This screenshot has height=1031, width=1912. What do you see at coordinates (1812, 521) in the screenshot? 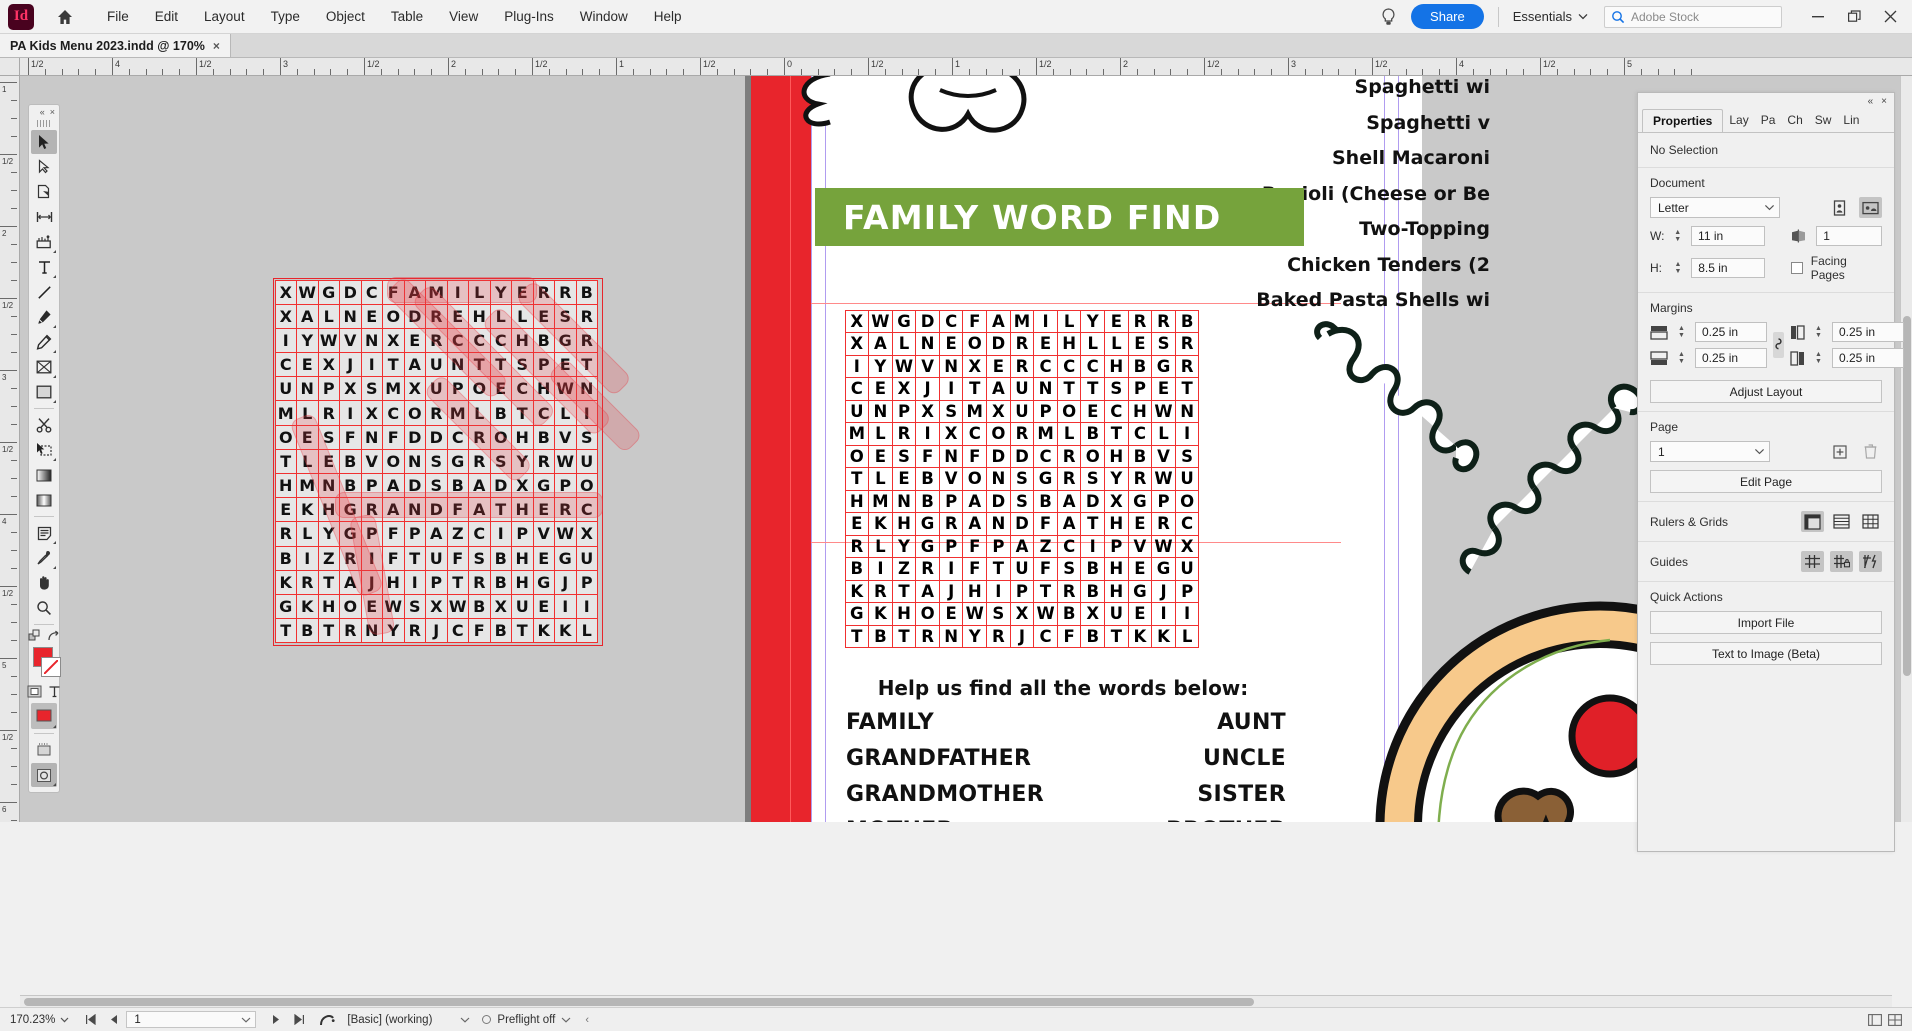
I see `show-rulers-icon` at bounding box center [1812, 521].